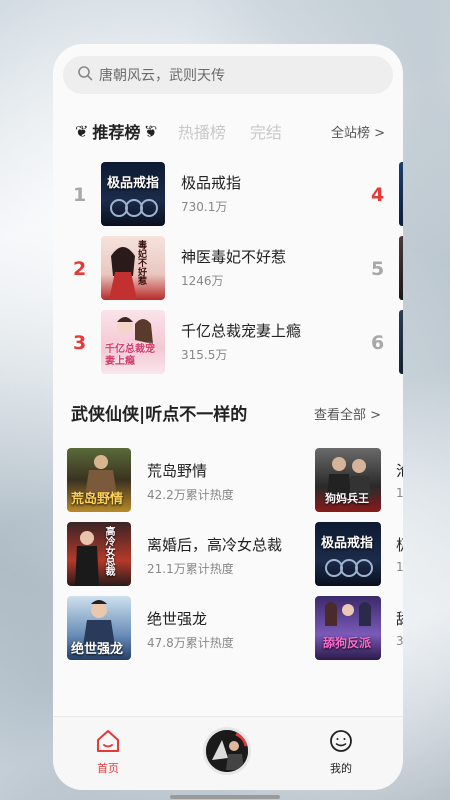 This screenshot has width=450, height=800. I want to click on cover-title: 狗妈兵王, so click(347, 498).